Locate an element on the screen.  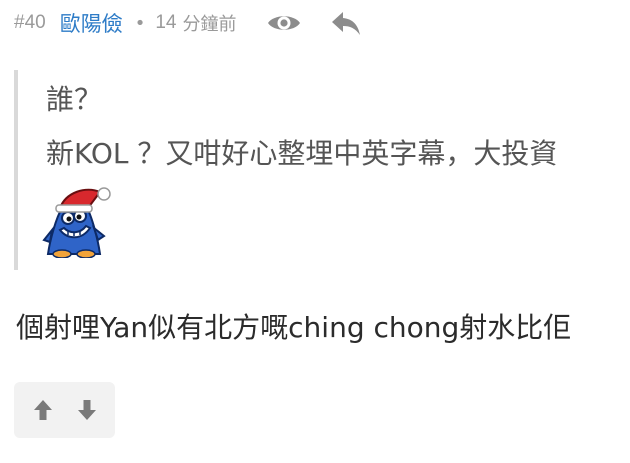
post-header: #40 歐陽儉 • 14 分鐘前 is located at coordinates (201, 23).